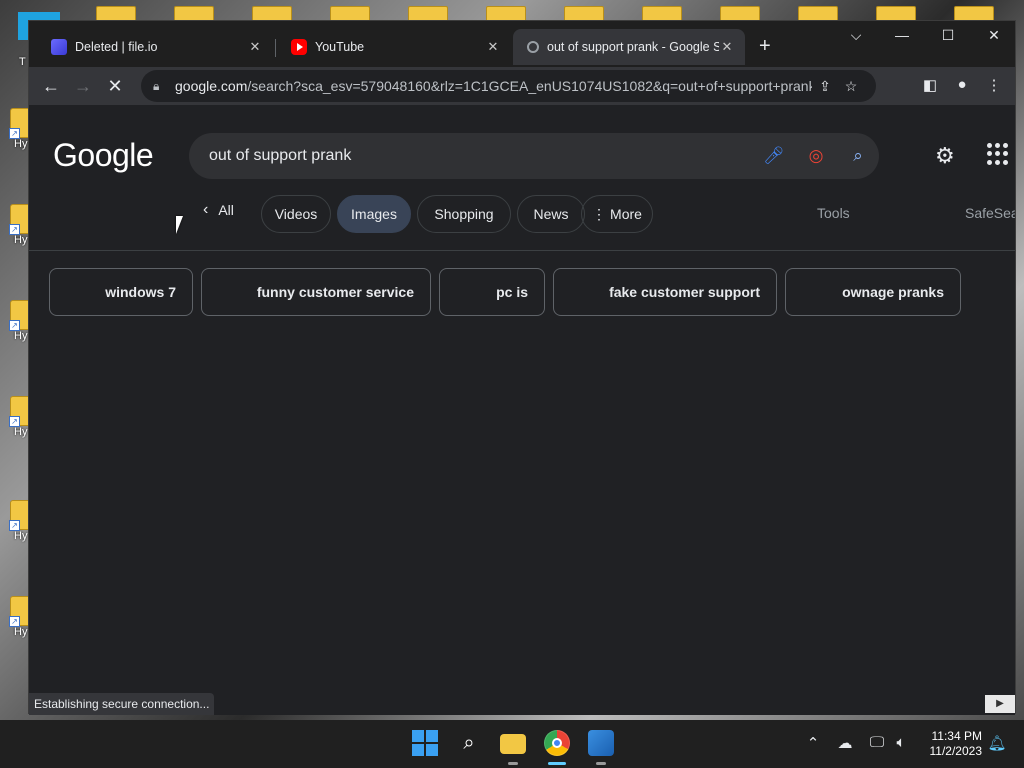  I want to click on new-tab-icon: +, so click(765, 46).